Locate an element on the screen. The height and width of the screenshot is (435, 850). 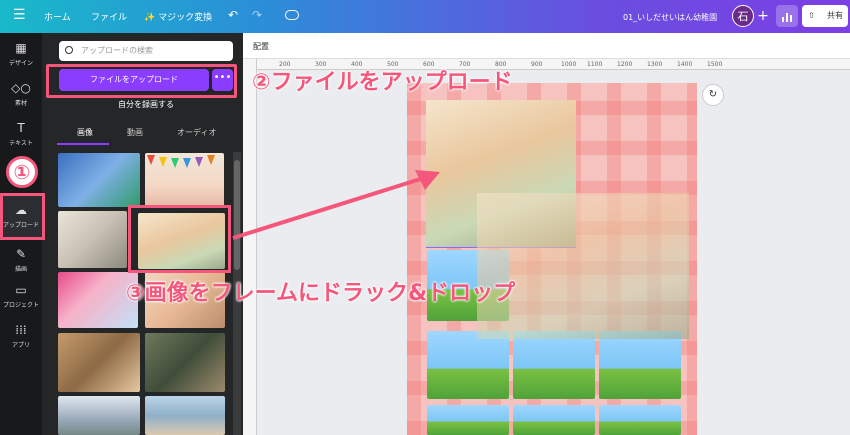
ruler-tick: 1100 is located at coordinates (595, 64).